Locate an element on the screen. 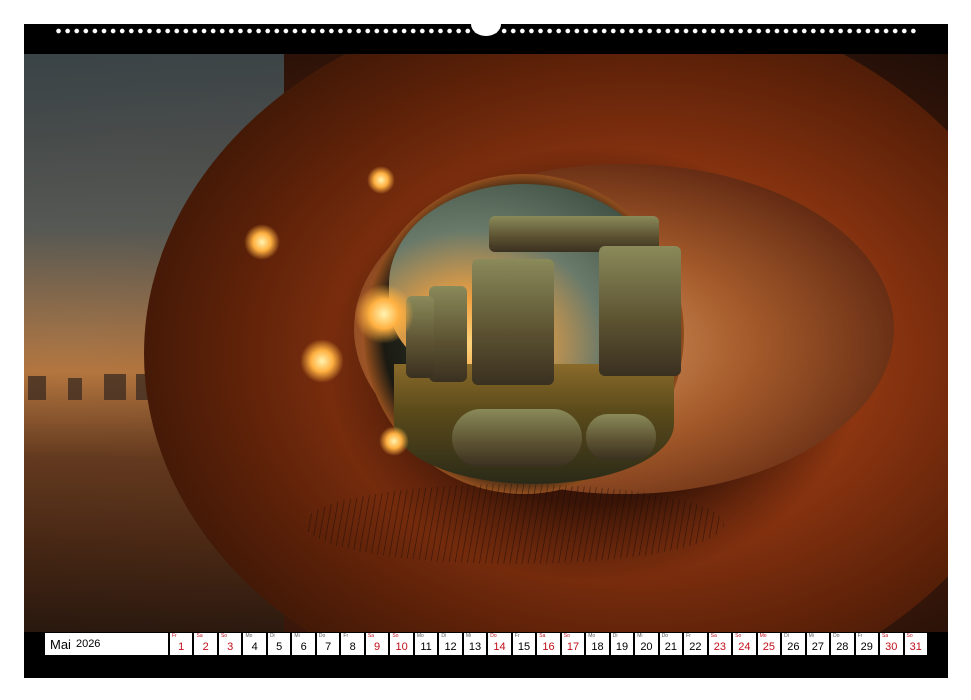 This screenshot has width=971, height=700. day-cell: So 31 is located at coordinates (916, 644).